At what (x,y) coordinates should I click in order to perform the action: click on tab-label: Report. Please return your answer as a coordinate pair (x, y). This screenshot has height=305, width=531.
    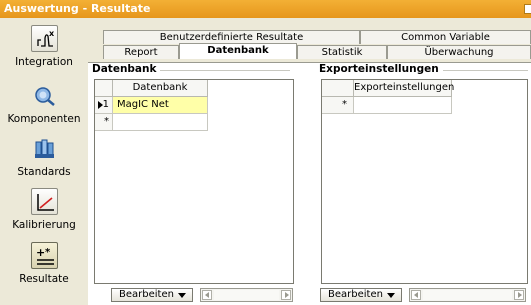
    Looking at the image, I should click on (141, 52).